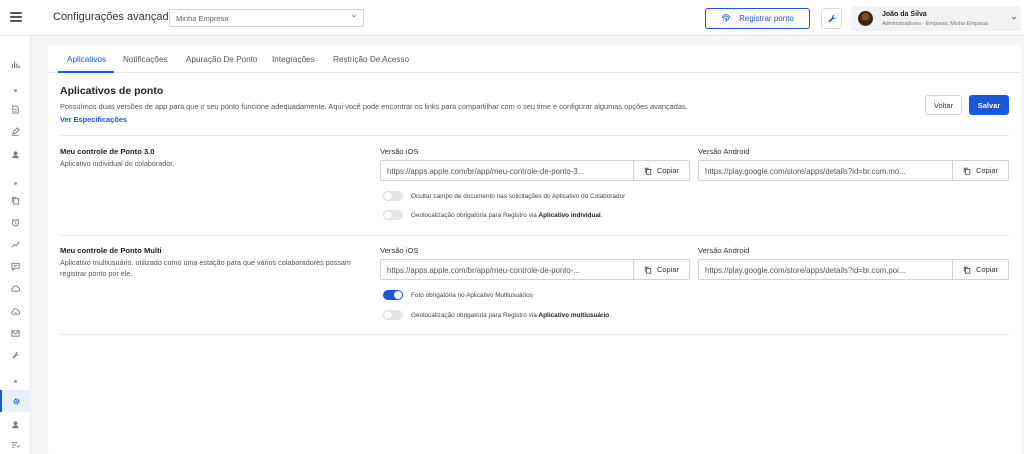  What do you see at coordinates (15, 131) in the screenshot?
I see `pen-icon` at bounding box center [15, 131].